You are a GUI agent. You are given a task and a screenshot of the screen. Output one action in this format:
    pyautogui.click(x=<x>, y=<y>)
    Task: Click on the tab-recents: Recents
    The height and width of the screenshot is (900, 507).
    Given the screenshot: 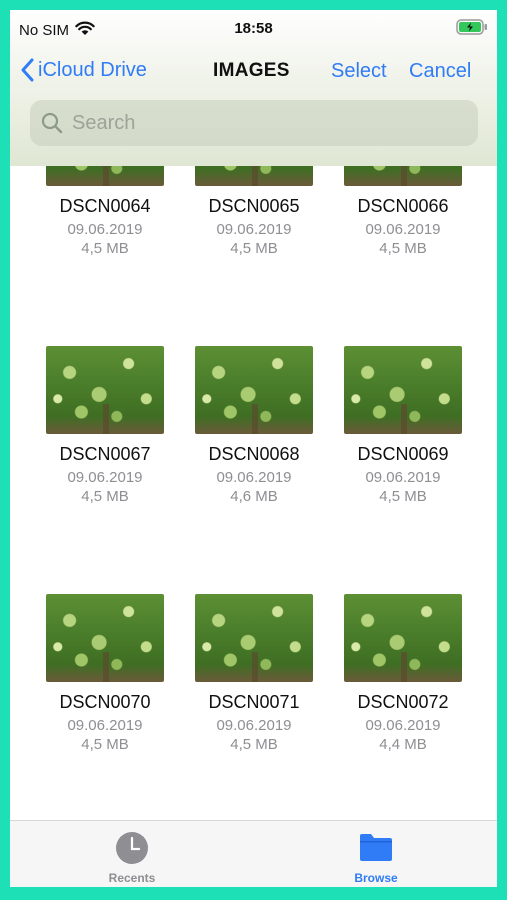 What is the action you would take?
    pyautogui.click(x=132, y=858)
    